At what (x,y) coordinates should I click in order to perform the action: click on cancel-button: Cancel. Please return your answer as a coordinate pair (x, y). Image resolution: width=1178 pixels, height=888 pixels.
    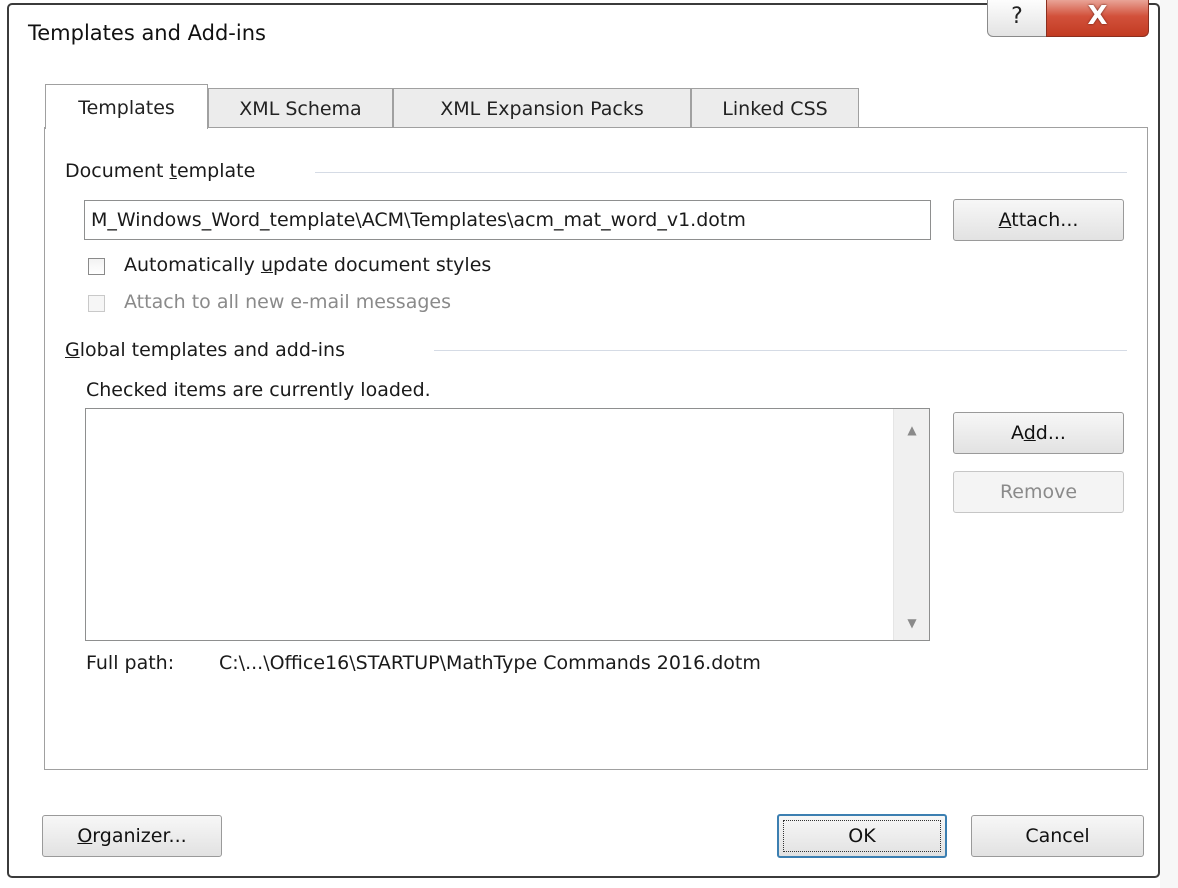
    Looking at the image, I should click on (1057, 836).